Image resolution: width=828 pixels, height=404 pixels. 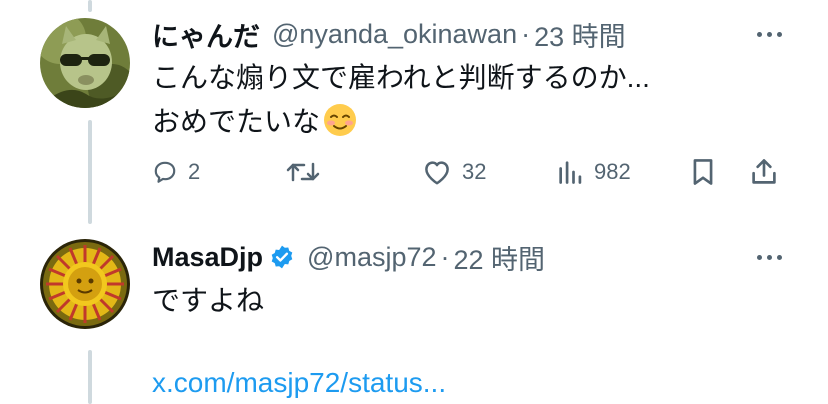 I want to click on cat-with-sunglasses-avatar-icon, so click(x=85, y=63).